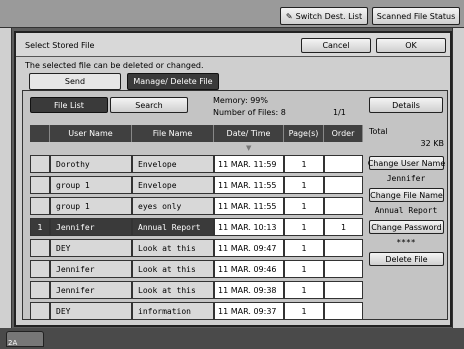 The image size is (464, 349). I want to click on date-time-cell: 11 MAR. 09:47, so click(249, 248).